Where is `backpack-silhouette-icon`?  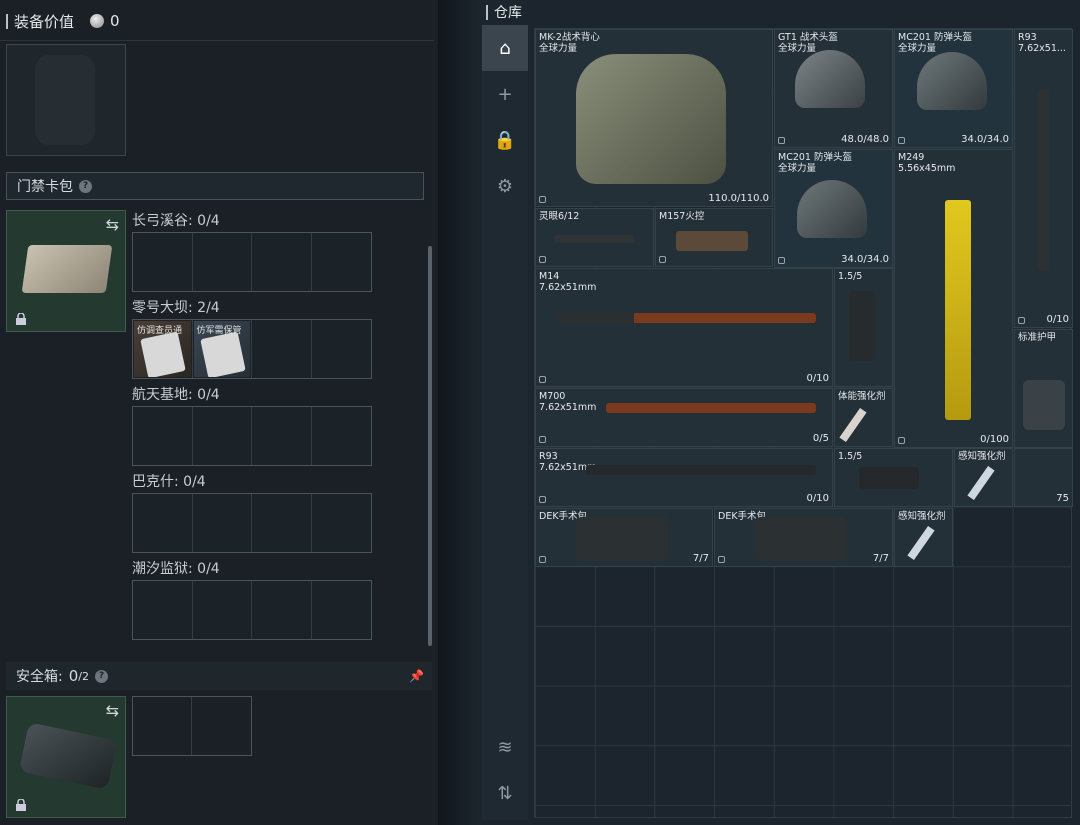
backpack-silhouette-icon is located at coordinates (65, 100).